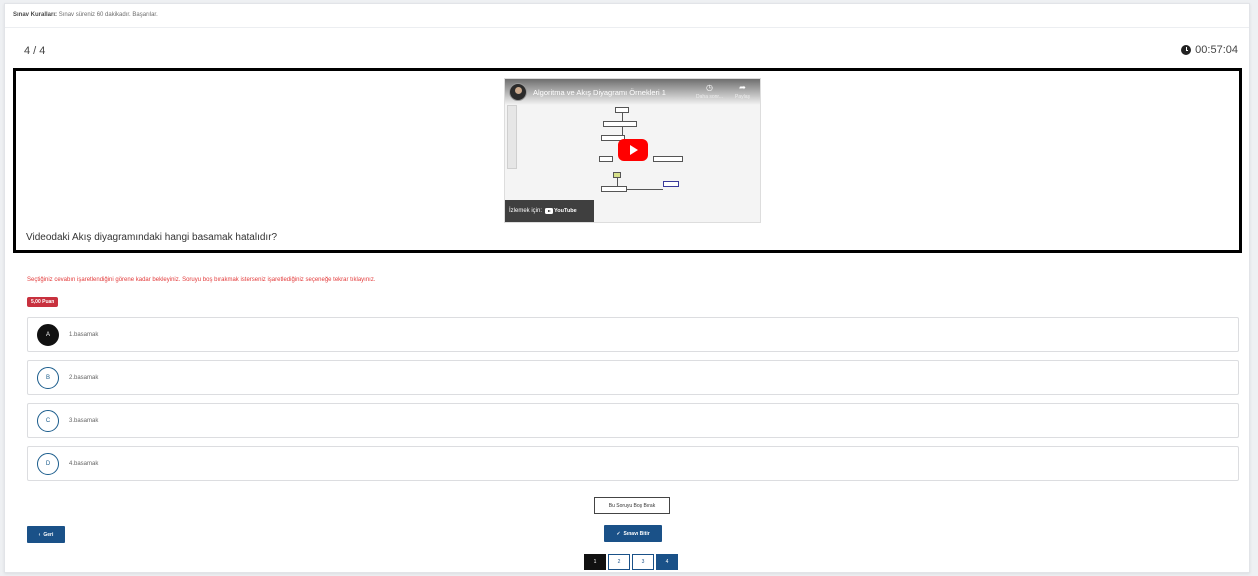 The height and width of the screenshot is (576, 1258). Describe the element at coordinates (84, 377) in the screenshot. I see `option-text: 2.basamak` at that location.